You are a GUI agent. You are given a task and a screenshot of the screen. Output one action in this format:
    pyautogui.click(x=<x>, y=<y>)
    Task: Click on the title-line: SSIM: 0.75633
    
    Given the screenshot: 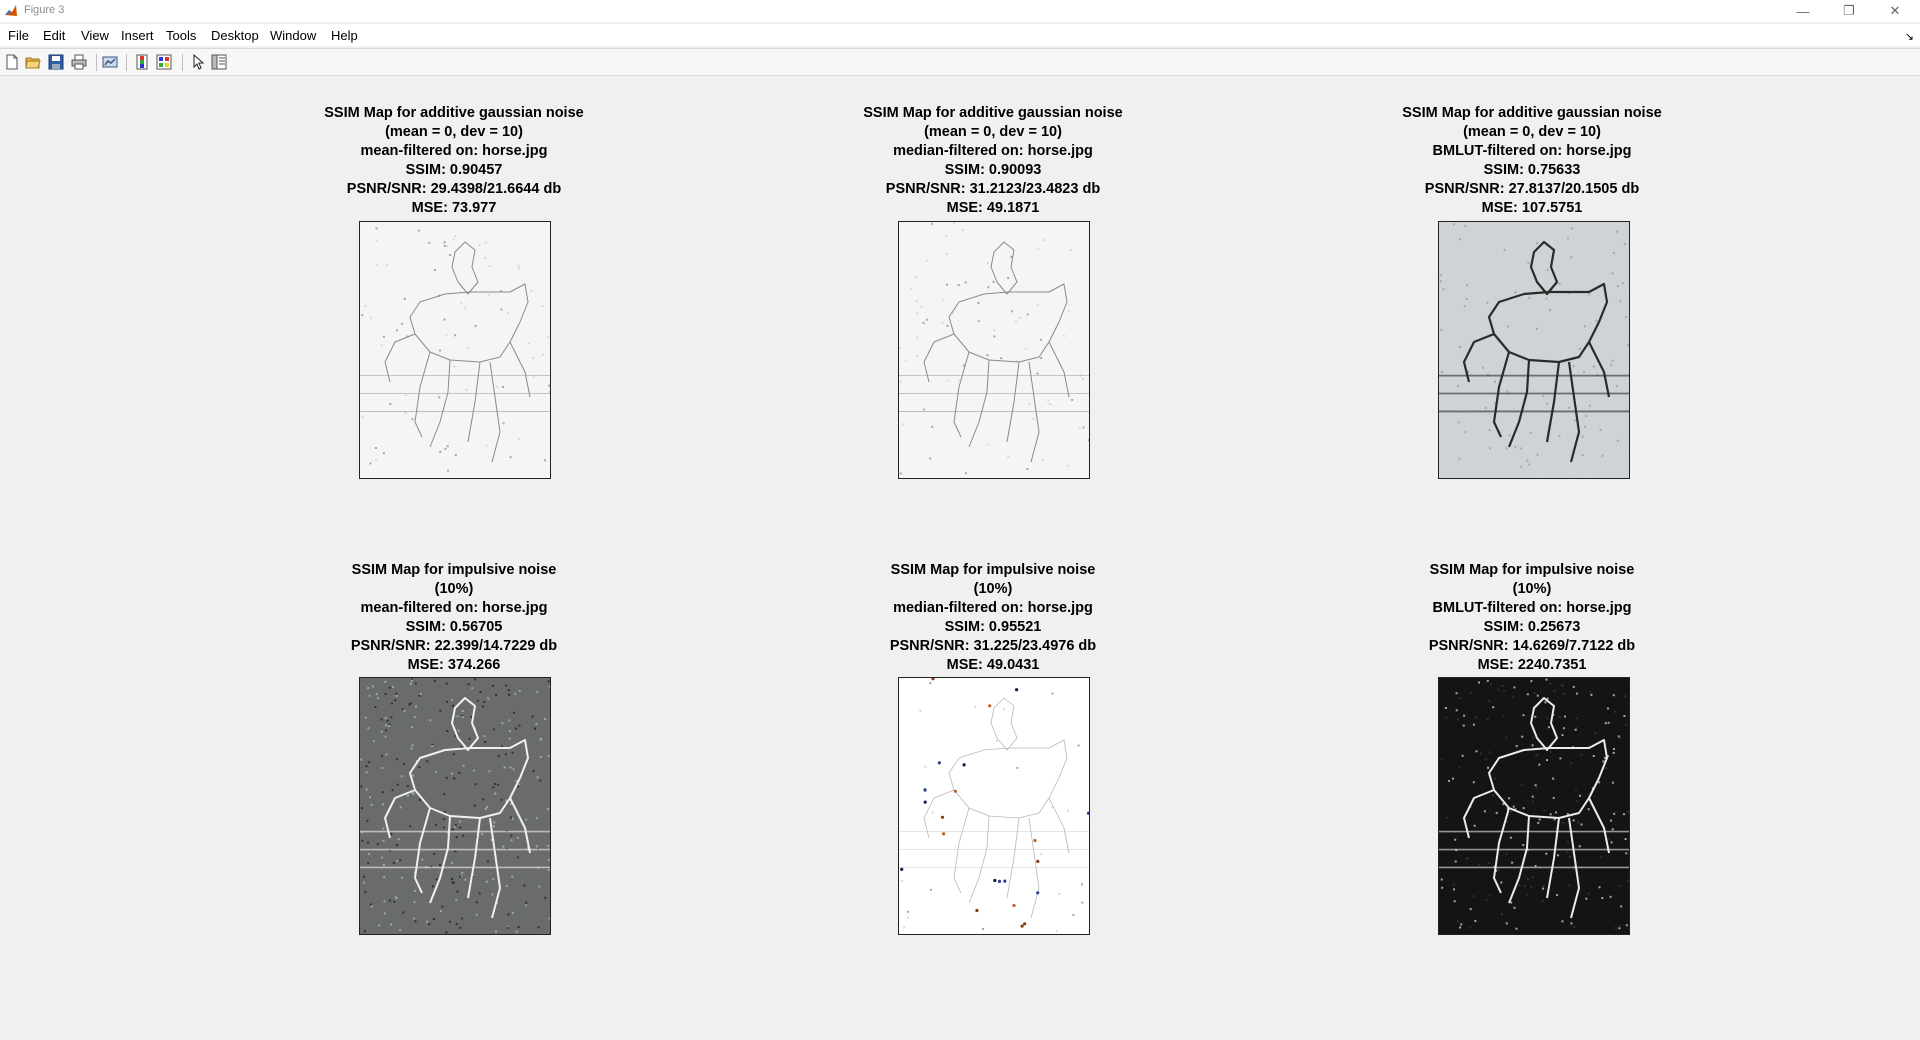 What is the action you would take?
    pyautogui.click(x=1532, y=170)
    